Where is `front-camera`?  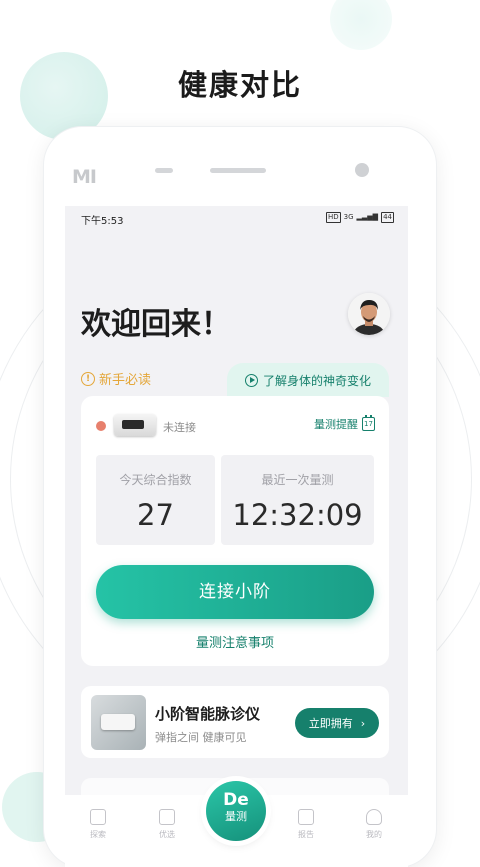 front-camera is located at coordinates (362, 170).